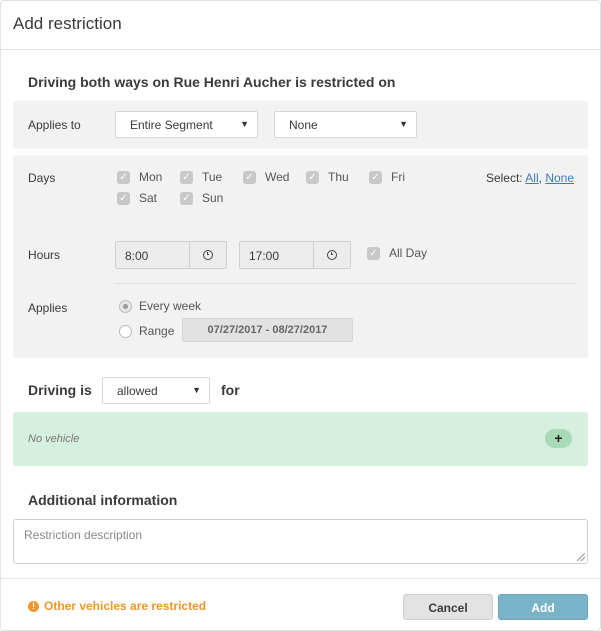  I want to click on date-range-field: 07/27/2017 - 08/27/2017, so click(267, 330).